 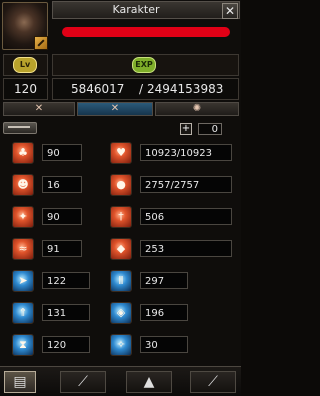 I want to click on tab-3: ✺, so click(x=197, y=109).